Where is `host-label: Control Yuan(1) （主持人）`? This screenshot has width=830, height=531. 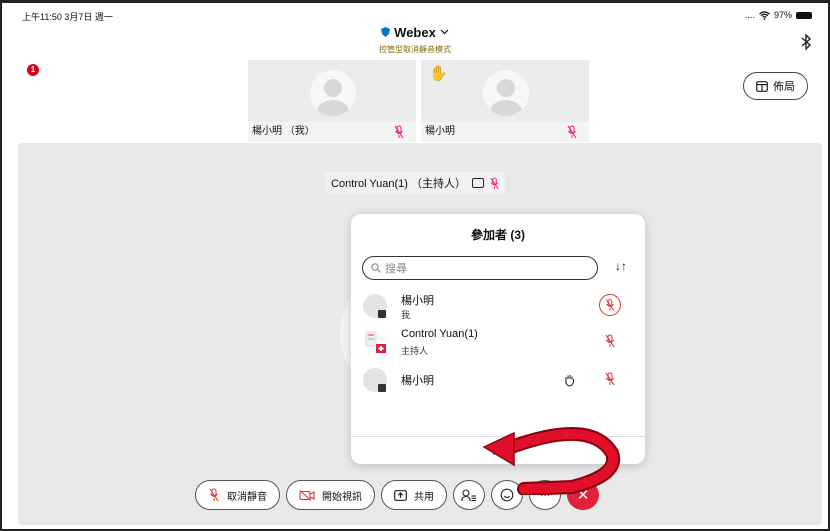
host-label: Control Yuan(1) （主持人） is located at coordinates (415, 183).